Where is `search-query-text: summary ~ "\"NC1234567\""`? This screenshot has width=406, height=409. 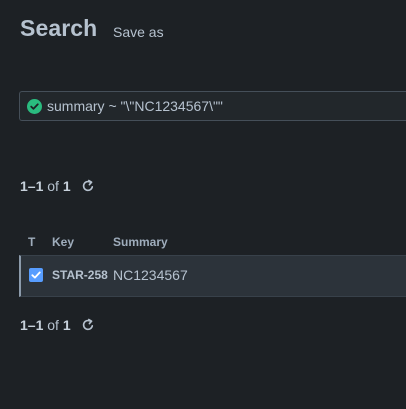
search-query-text: summary ~ "\"NC1234567\"" is located at coordinates (135, 106).